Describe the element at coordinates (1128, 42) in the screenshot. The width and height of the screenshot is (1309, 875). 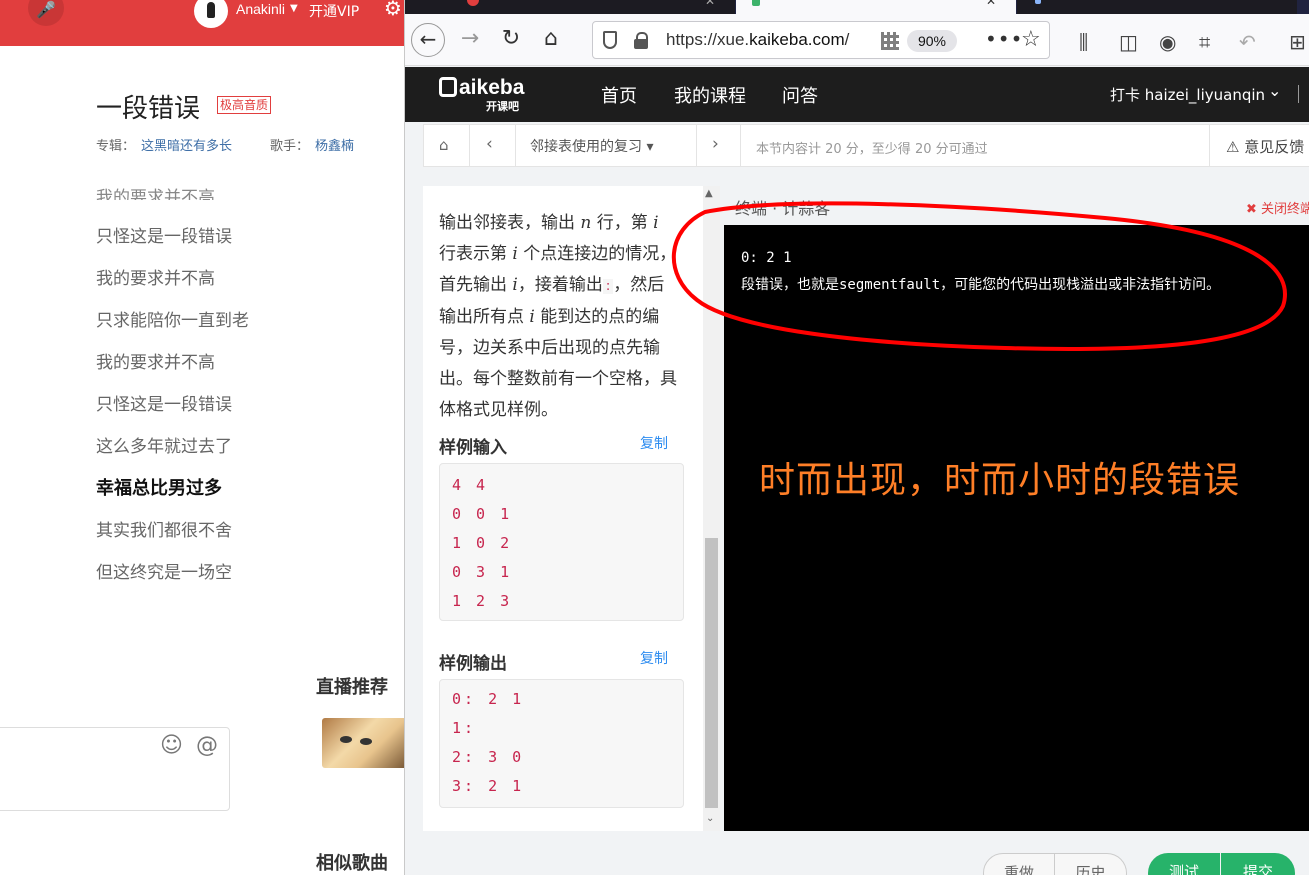
I see `sidebar-icon: ◫` at that location.